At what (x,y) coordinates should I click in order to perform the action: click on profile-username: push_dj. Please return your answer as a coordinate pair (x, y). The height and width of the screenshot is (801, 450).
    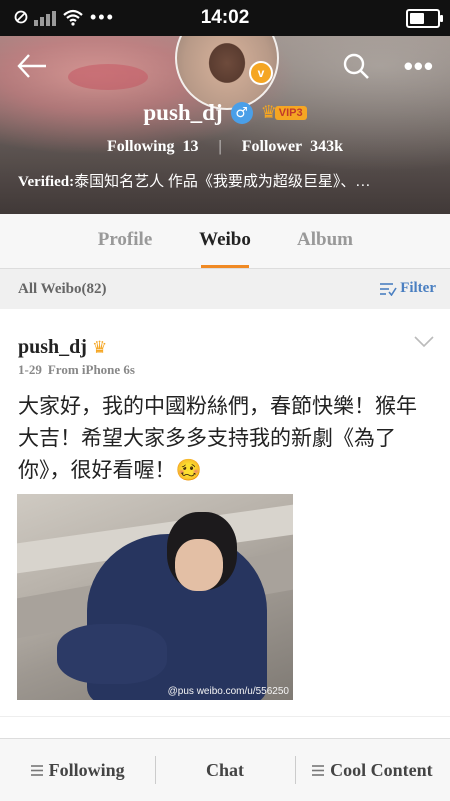
    Looking at the image, I should click on (183, 112).